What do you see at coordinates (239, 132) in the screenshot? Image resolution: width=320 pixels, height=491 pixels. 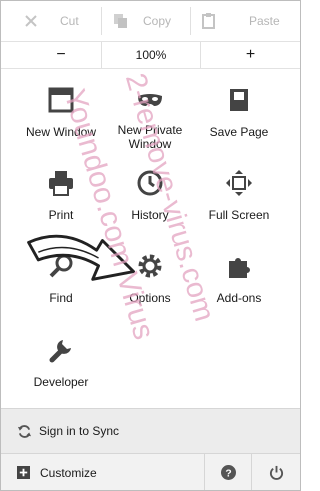 I see `save-page-label: Save Page` at bounding box center [239, 132].